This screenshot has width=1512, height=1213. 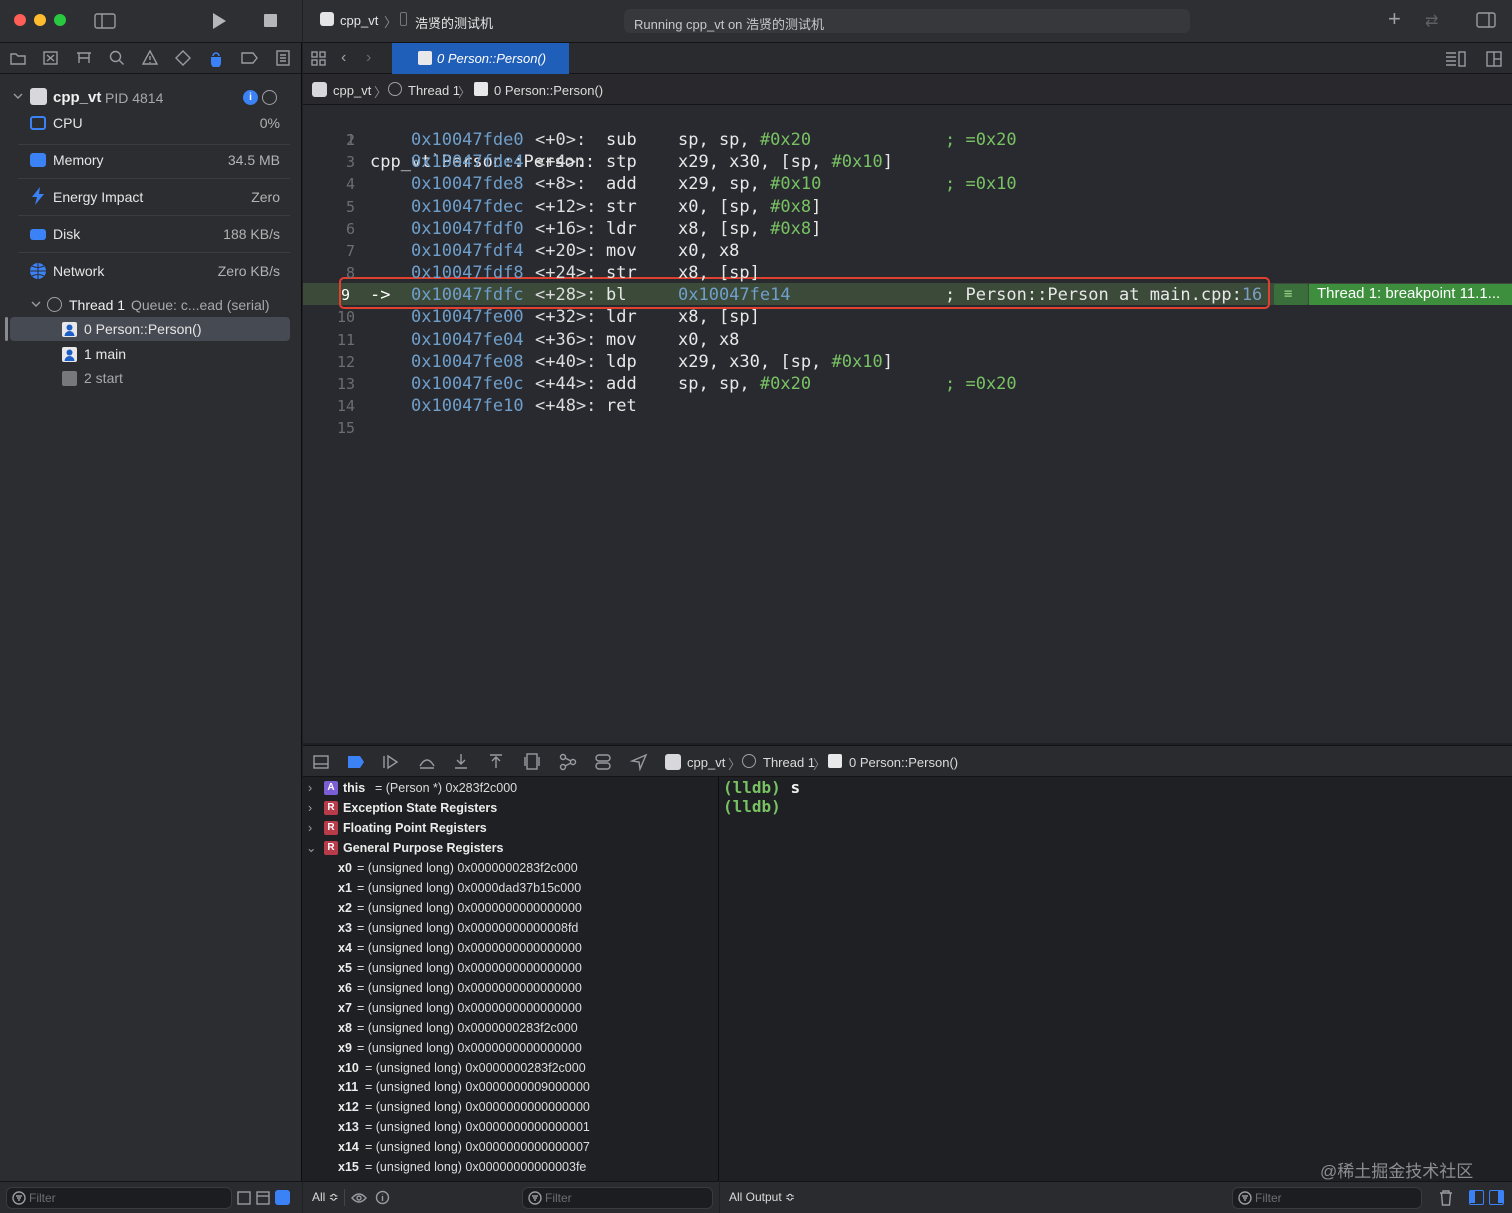 I want to click on search-icon, so click(x=117, y=58).